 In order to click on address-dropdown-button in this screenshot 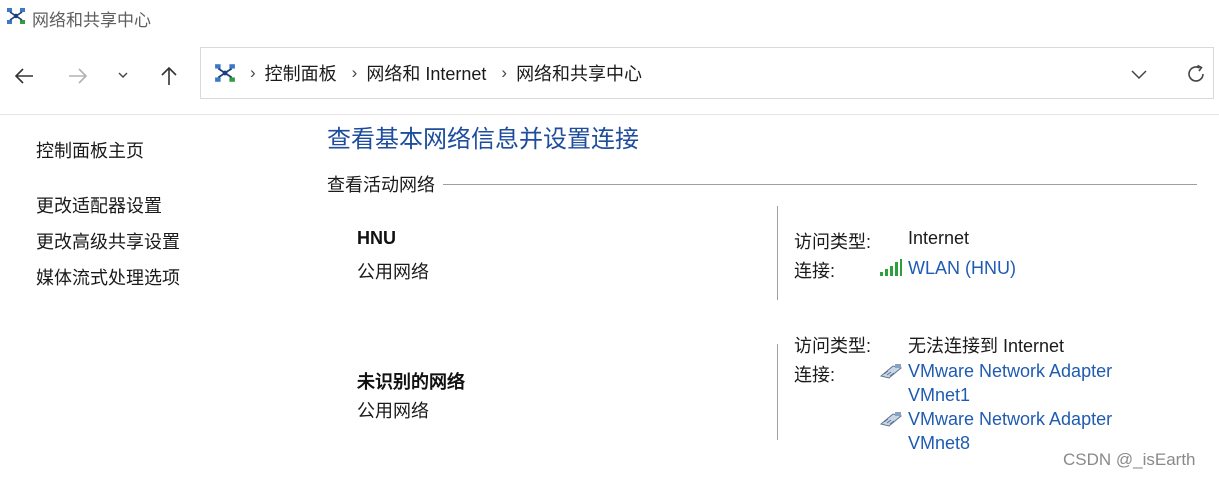, I will do `click(1139, 74)`.